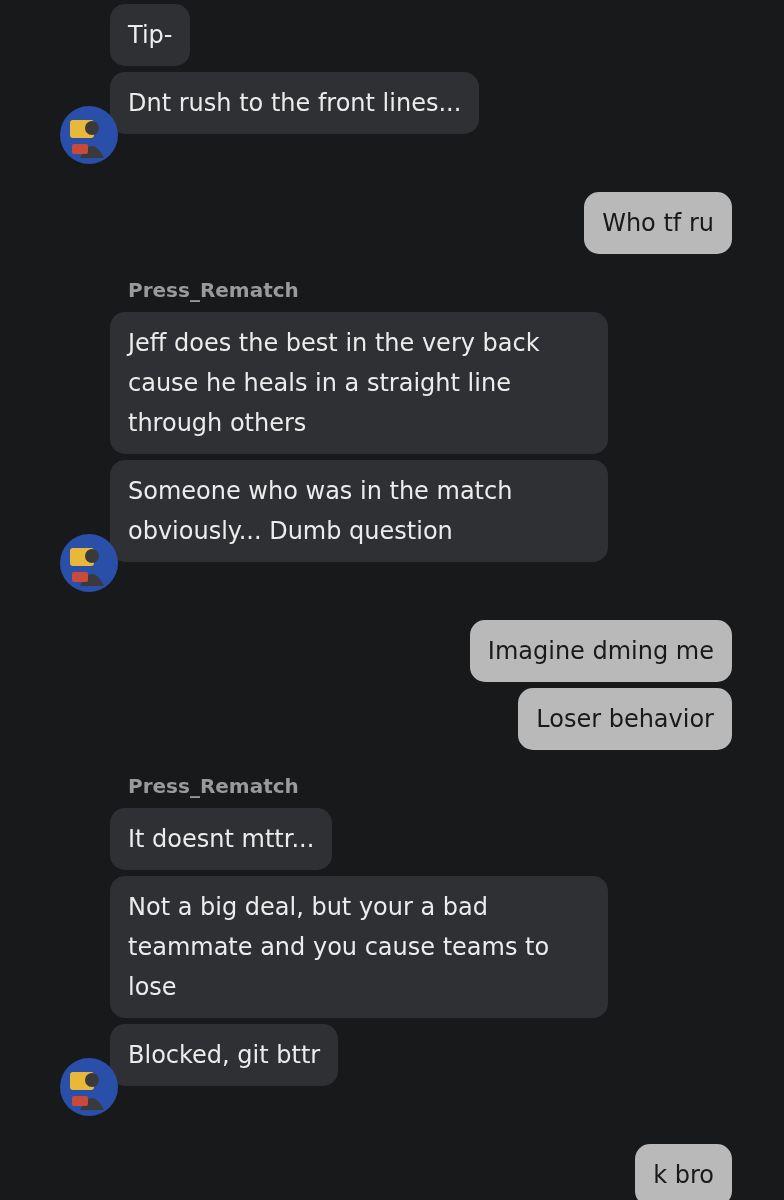 The height and width of the screenshot is (1200, 784). I want to click on sent-message: Imagine dming me, so click(600, 651).